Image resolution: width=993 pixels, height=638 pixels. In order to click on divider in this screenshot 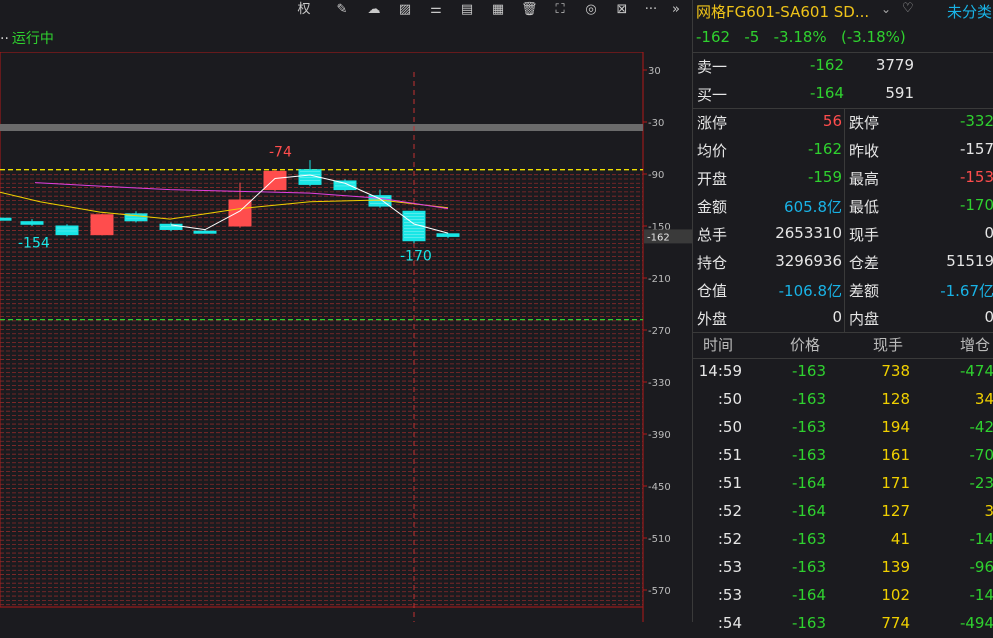, I will do `click(843, 332)`.